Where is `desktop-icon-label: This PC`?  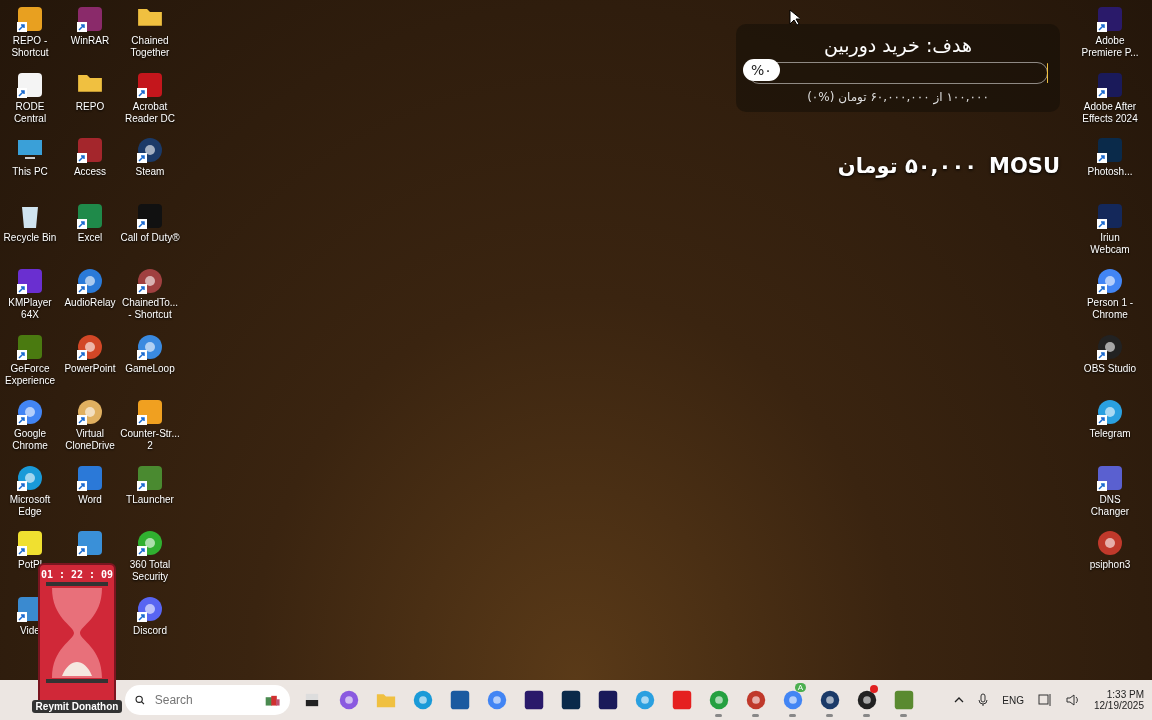
desktop-icon-label: This PC is located at coordinates (30, 172).